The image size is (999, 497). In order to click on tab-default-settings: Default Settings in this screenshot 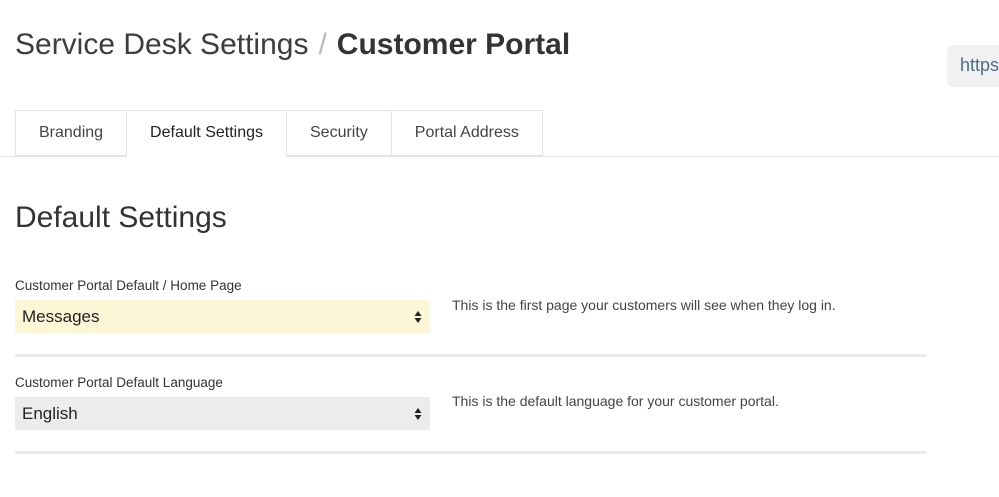, I will do `click(207, 133)`.